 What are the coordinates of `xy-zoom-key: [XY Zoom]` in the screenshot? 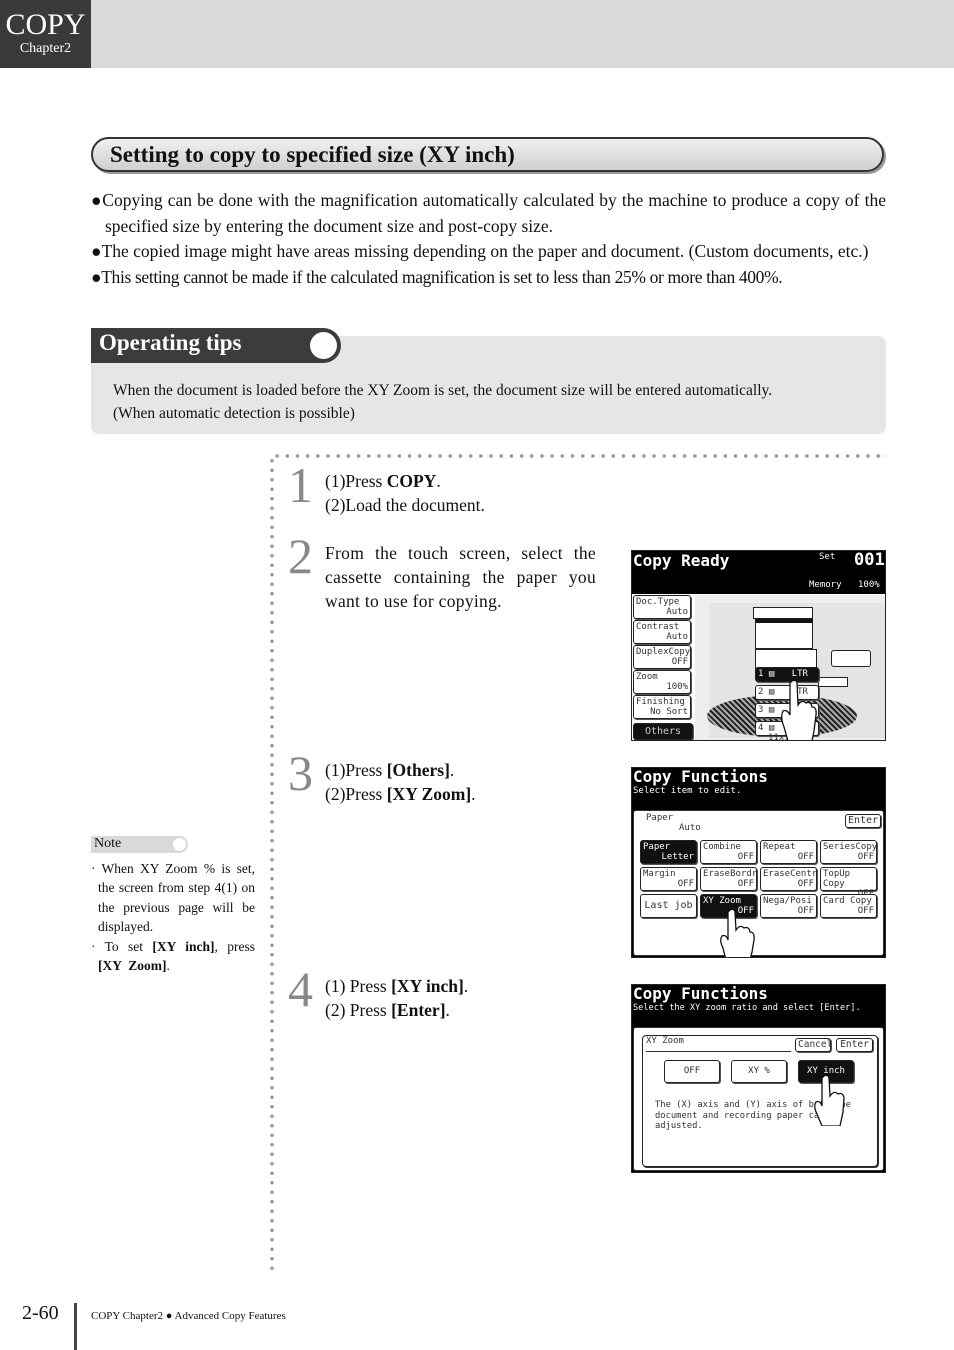 It's located at (429, 794).